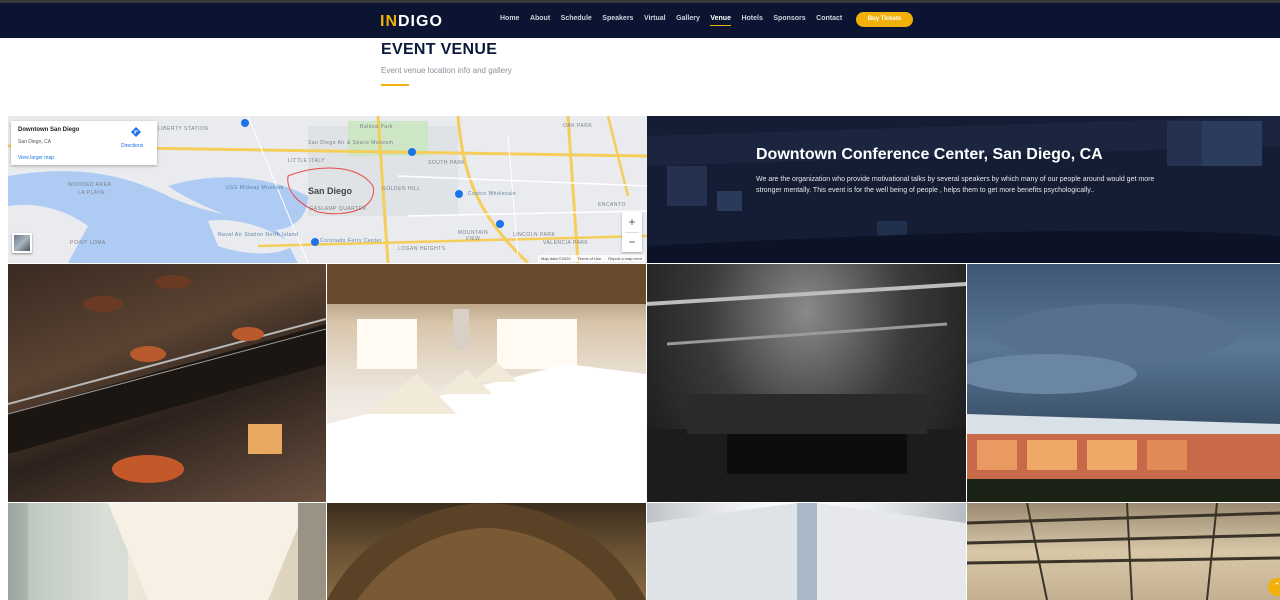  I want to click on gallery-image-white-ribs, so click(806, 551).